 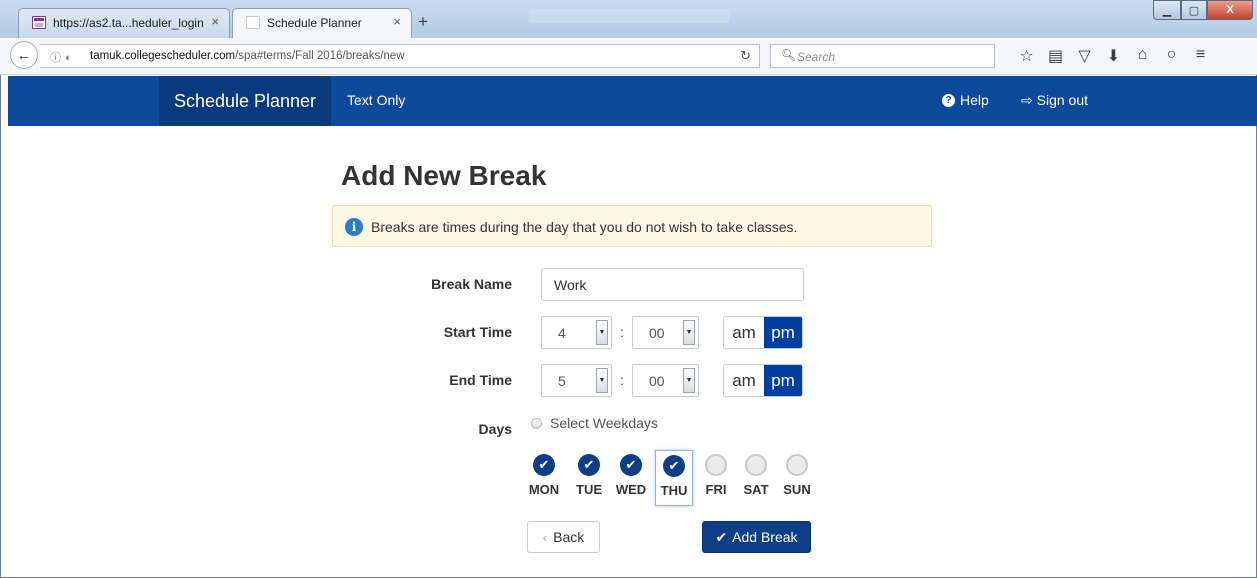 What do you see at coordinates (471, 284) in the screenshot?
I see `break-name-label: Break Name` at bounding box center [471, 284].